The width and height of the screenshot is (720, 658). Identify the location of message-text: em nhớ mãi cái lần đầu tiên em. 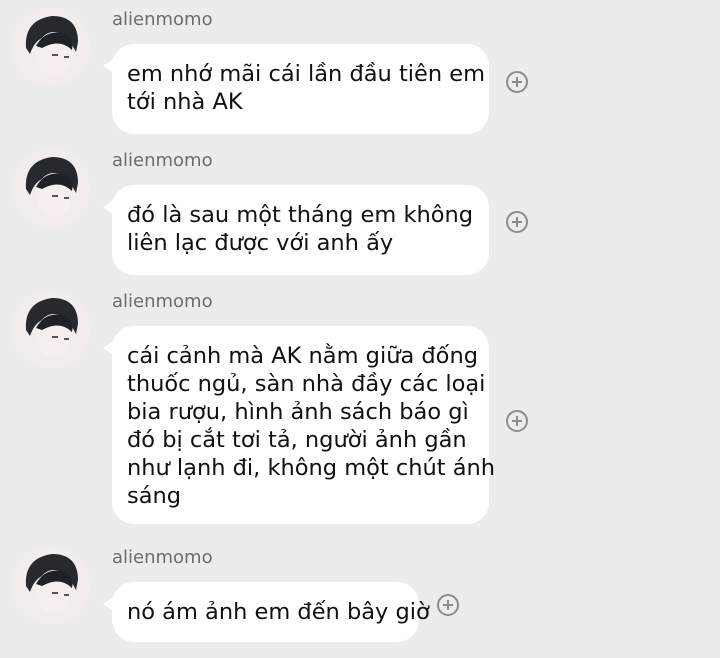
(306, 74).